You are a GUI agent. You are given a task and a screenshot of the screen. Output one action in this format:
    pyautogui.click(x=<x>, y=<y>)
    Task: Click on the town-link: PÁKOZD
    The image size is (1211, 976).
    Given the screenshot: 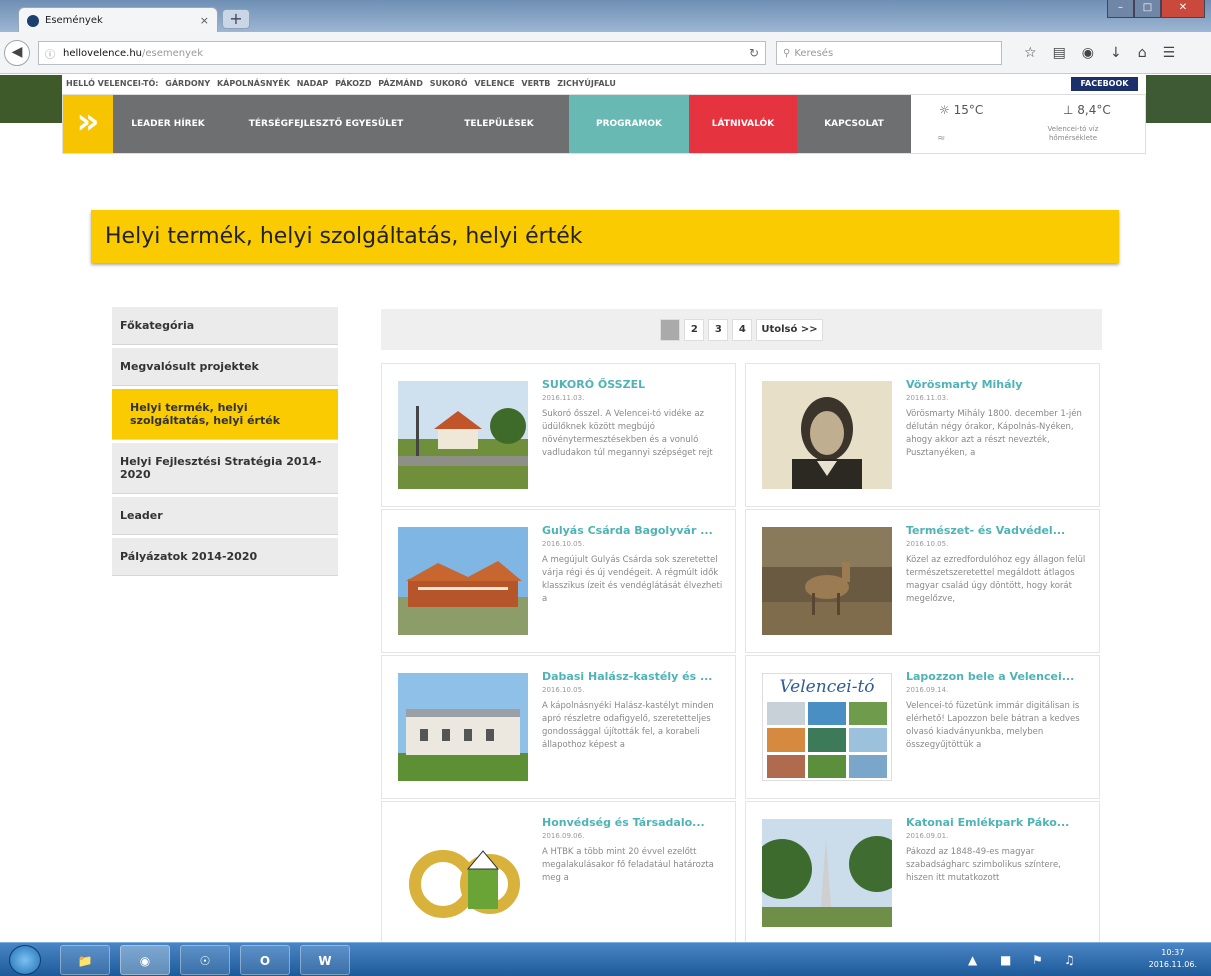 What is the action you would take?
    pyautogui.click(x=353, y=83)
    